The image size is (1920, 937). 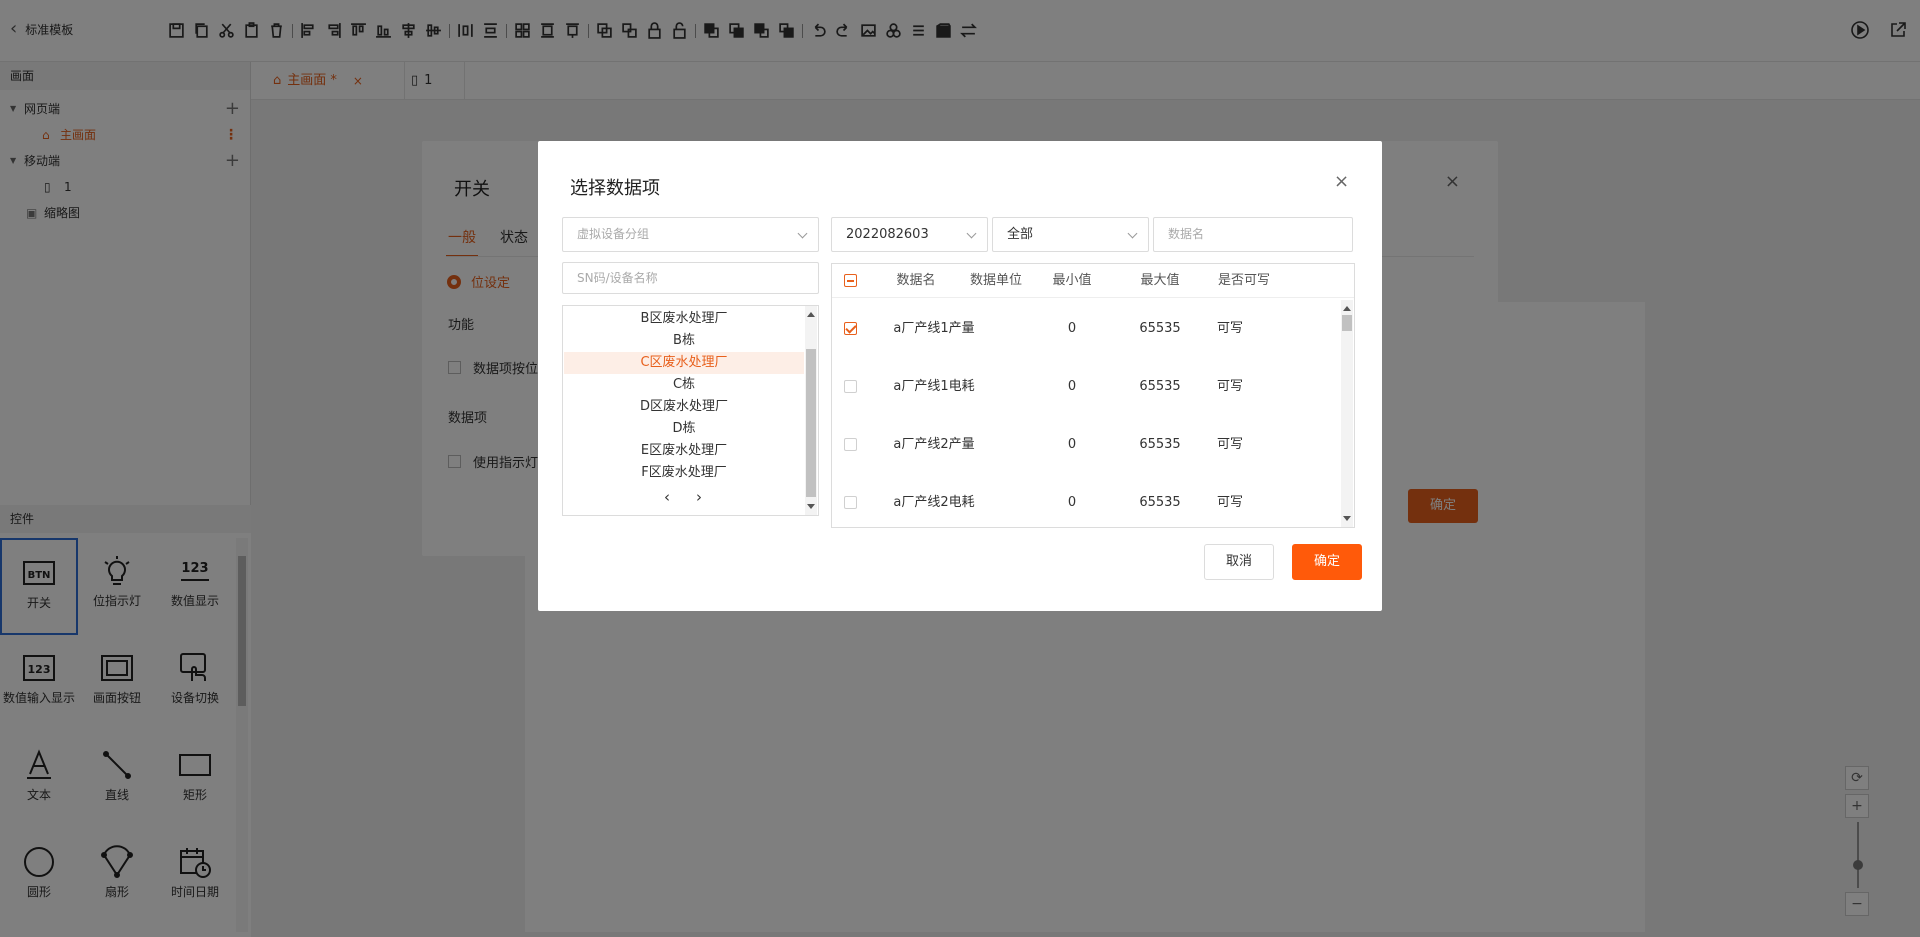 What do you see at coordinates (1086, 500) in the screenshot?
I see `table-row: a厂产线2电耗 0 65535 可写` at bounding box center [1086, 500].